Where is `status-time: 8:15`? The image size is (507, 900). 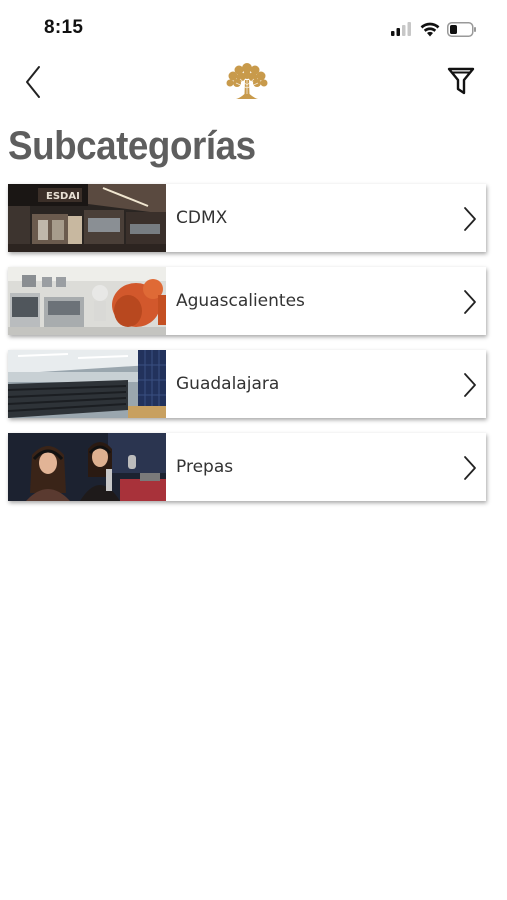
status-time: 8:15 is located at coordinates (64, 27).